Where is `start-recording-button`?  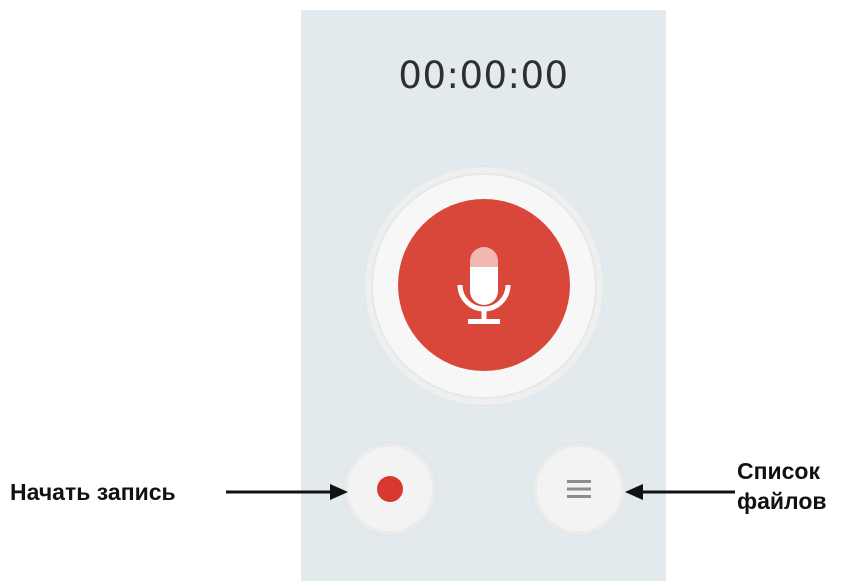
start-recording-button is located at coordinates (390, 489).